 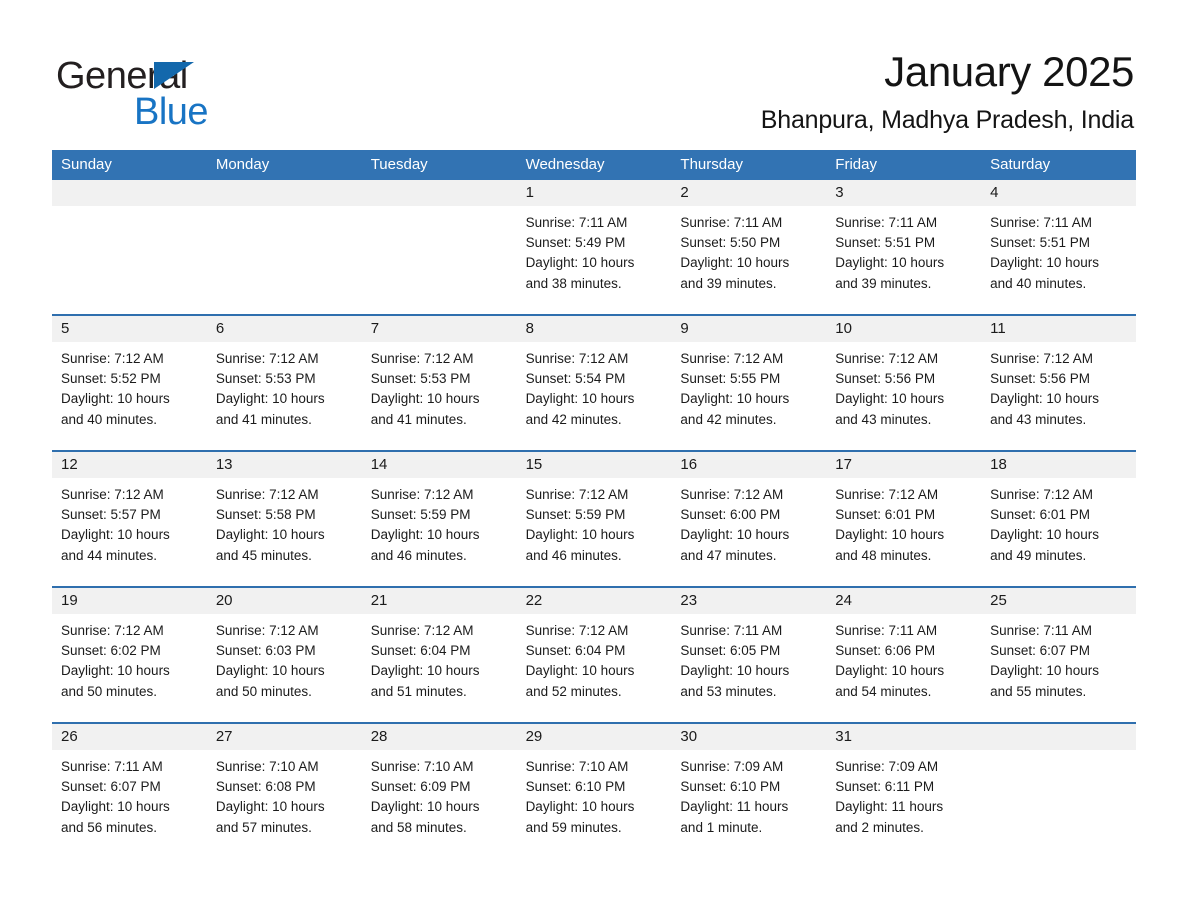 What do you see at coordinates (748, 465) in the screenshot?
I see `day-number: 16` at bounding box center [748, 465].